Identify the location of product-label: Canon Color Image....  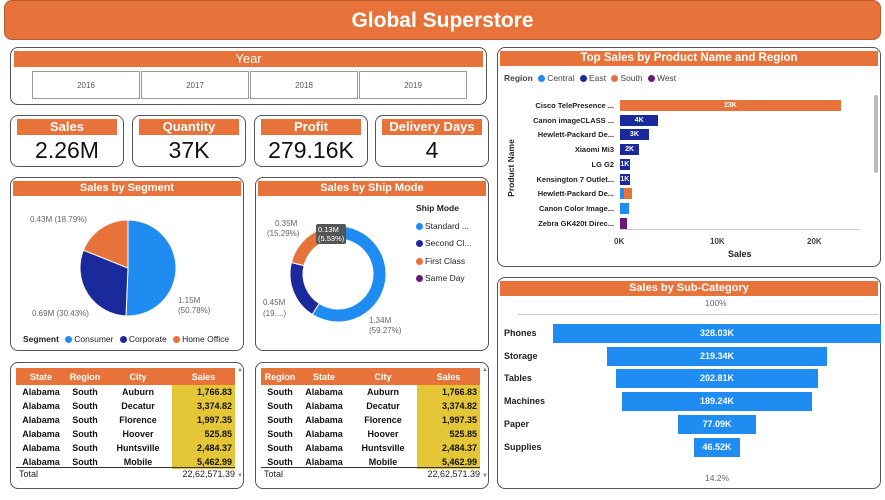
(576, 208).